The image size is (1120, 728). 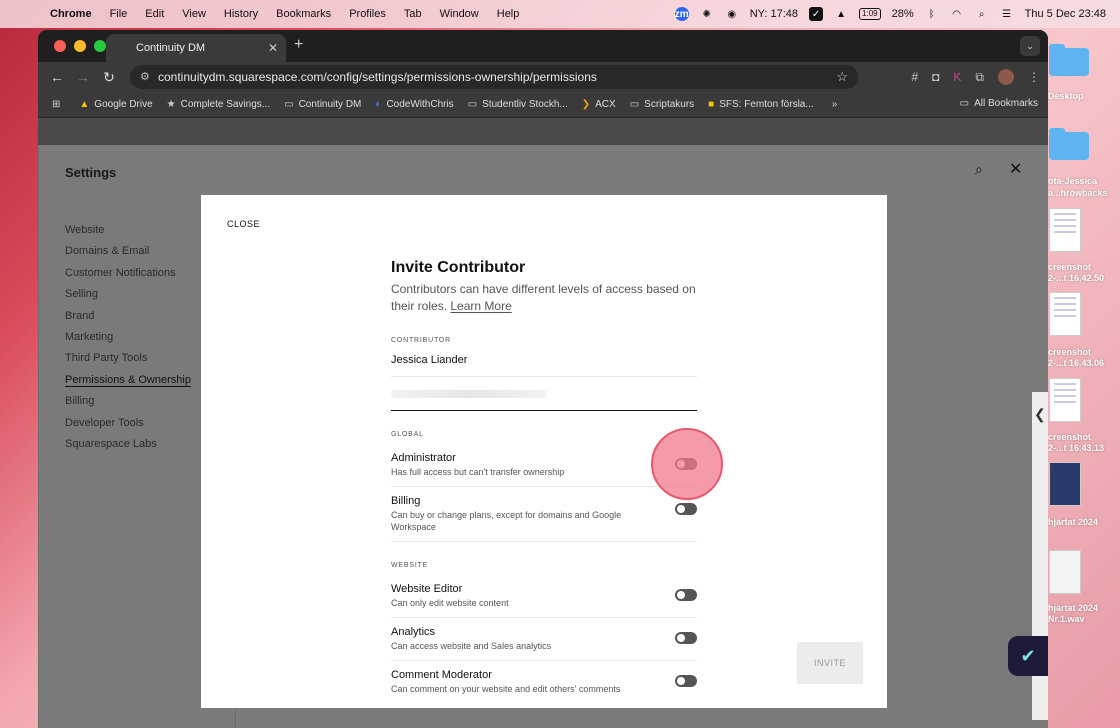 I want to click on control-center-icon: ☰, so click(x=1007, y=14).